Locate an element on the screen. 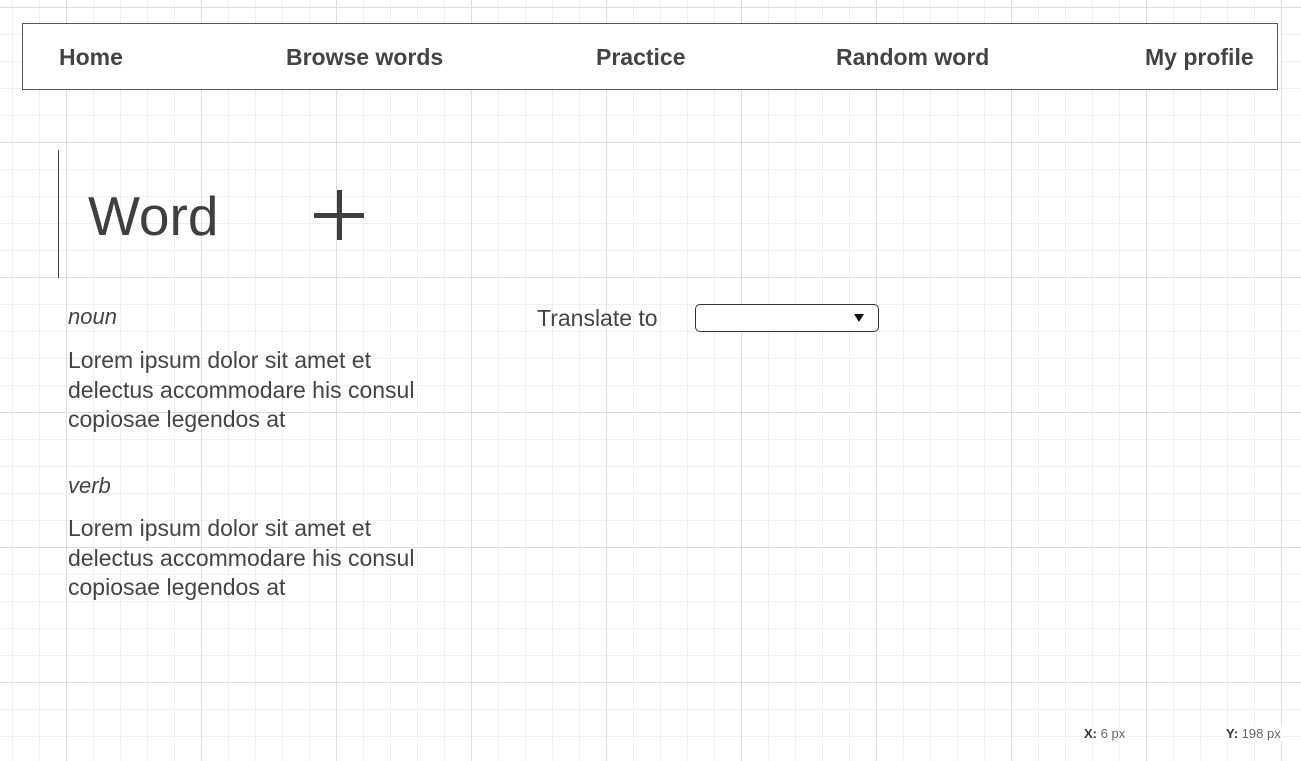 This screenshot has height=761, width=1301. y-coordinate-readout: Y: 198 px is located at coordinates (1253, 733).